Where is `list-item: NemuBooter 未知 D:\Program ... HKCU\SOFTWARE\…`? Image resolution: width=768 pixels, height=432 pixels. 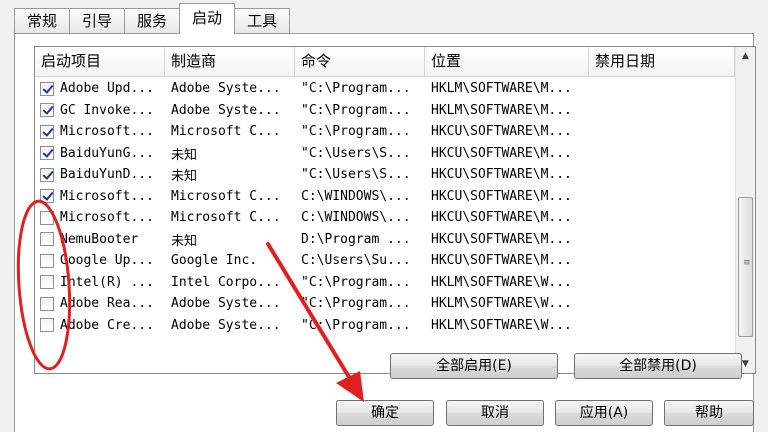 list-item: NemuBooter 未知 D:\Program ... HKCU\SOFTWARE\… is located at coordinates (385, 240).